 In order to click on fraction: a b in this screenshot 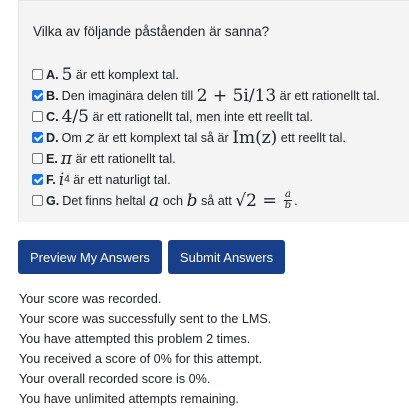, I will do `click(287, 200)`.